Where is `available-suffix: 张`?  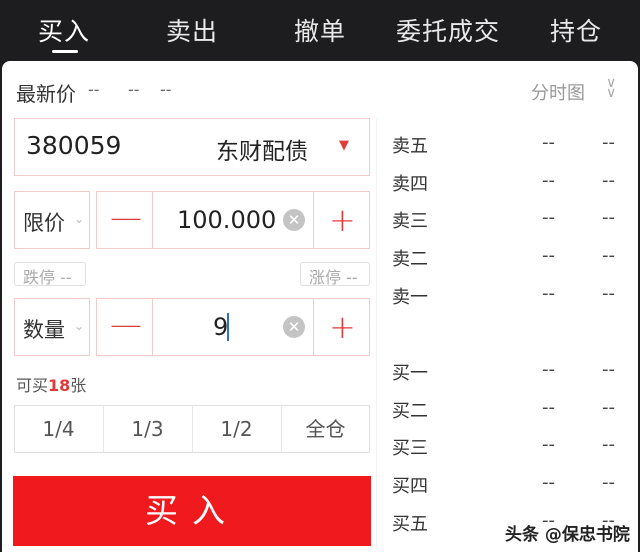
available-suffix: 张 is located at coordinates (78, 385).